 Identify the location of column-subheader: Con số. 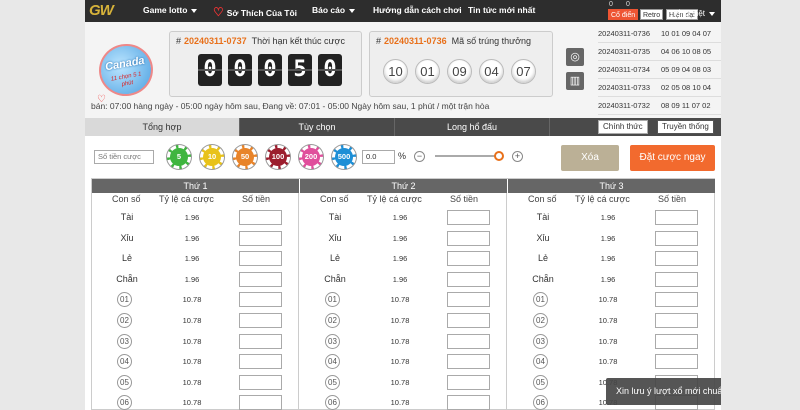
(334, 199).